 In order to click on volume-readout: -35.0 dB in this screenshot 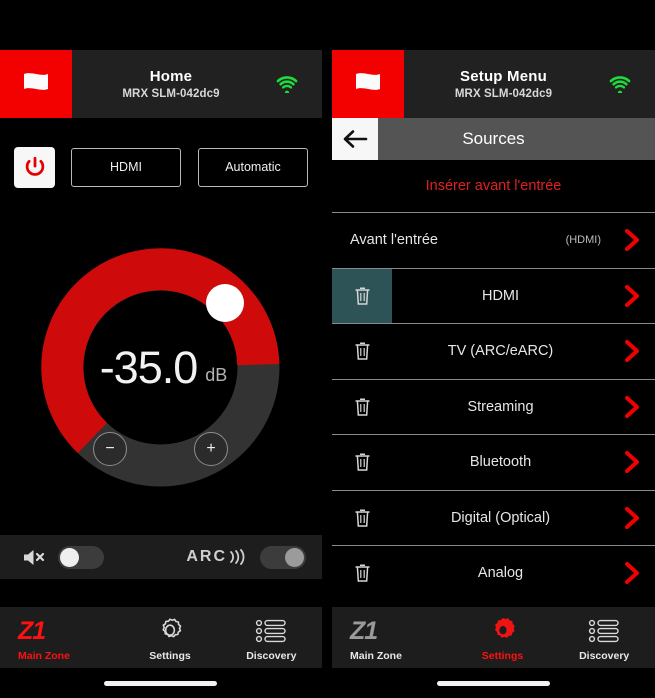, I will do `click(160, 367)`.